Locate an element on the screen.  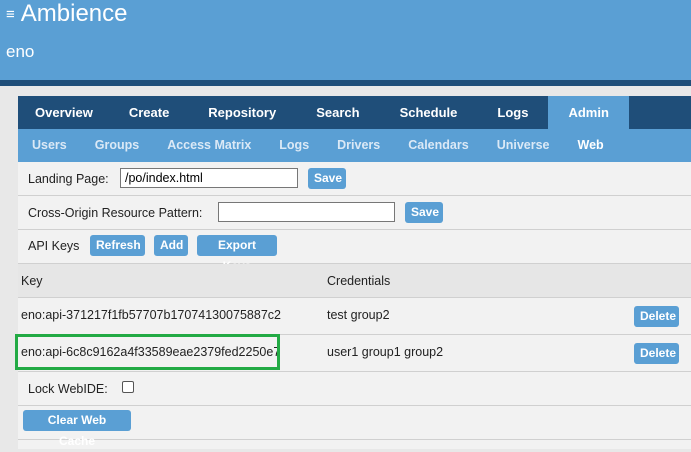
refresh-button: Refresh is located at coordinates (117, 245).